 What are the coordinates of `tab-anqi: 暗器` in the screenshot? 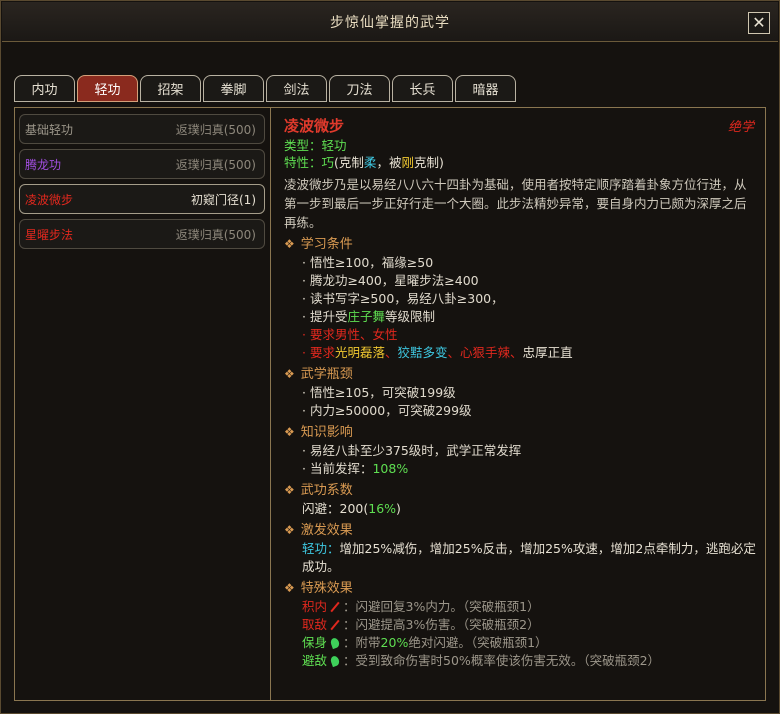 It's located at (485, 88).